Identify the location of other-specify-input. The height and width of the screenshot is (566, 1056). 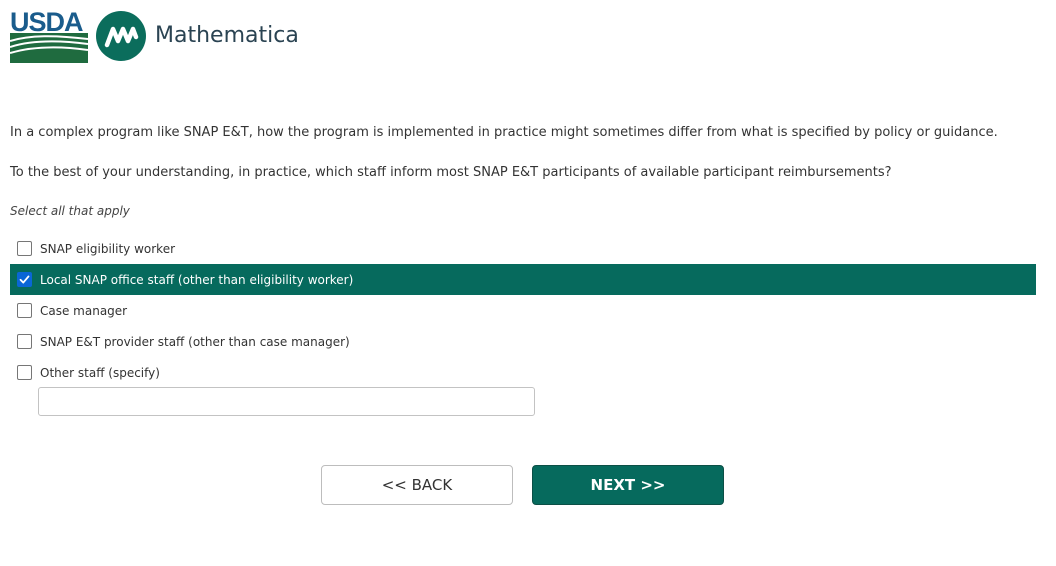
(286, 401).